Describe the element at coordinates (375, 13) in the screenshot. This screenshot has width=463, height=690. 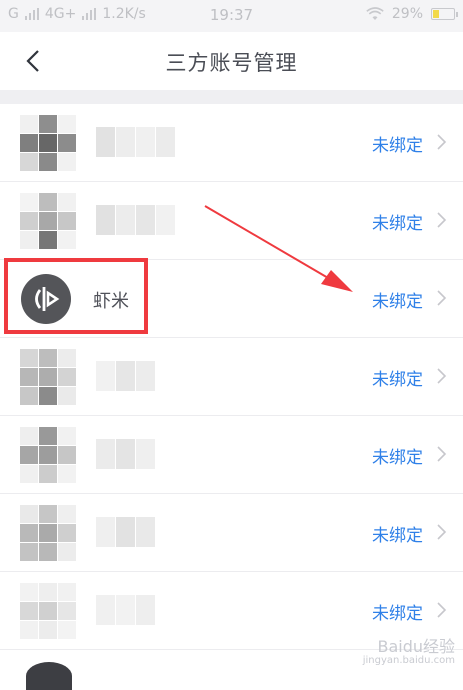
I see `wifi-icon` at that location.